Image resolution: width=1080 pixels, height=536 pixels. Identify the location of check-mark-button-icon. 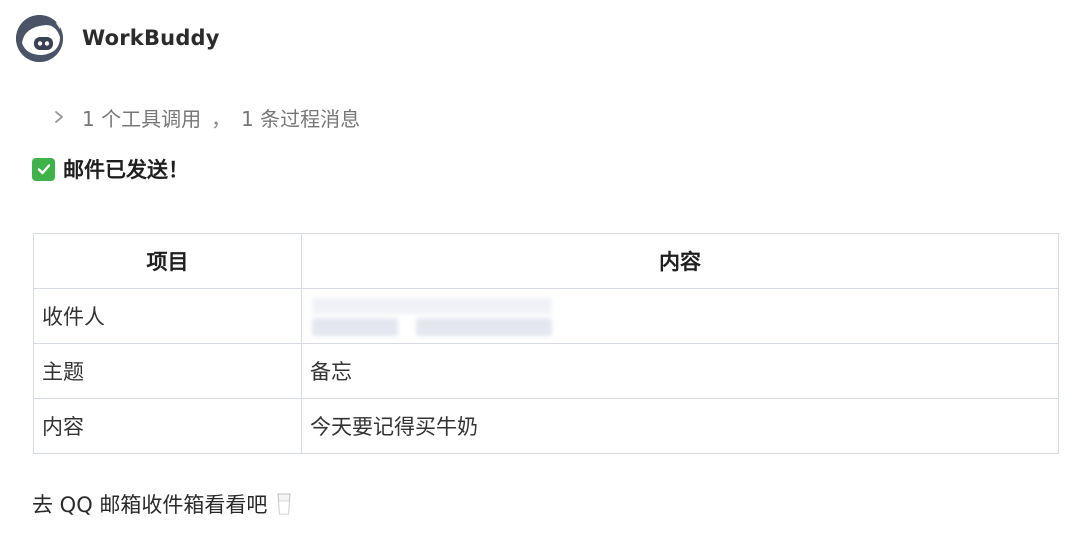
(43, 169).